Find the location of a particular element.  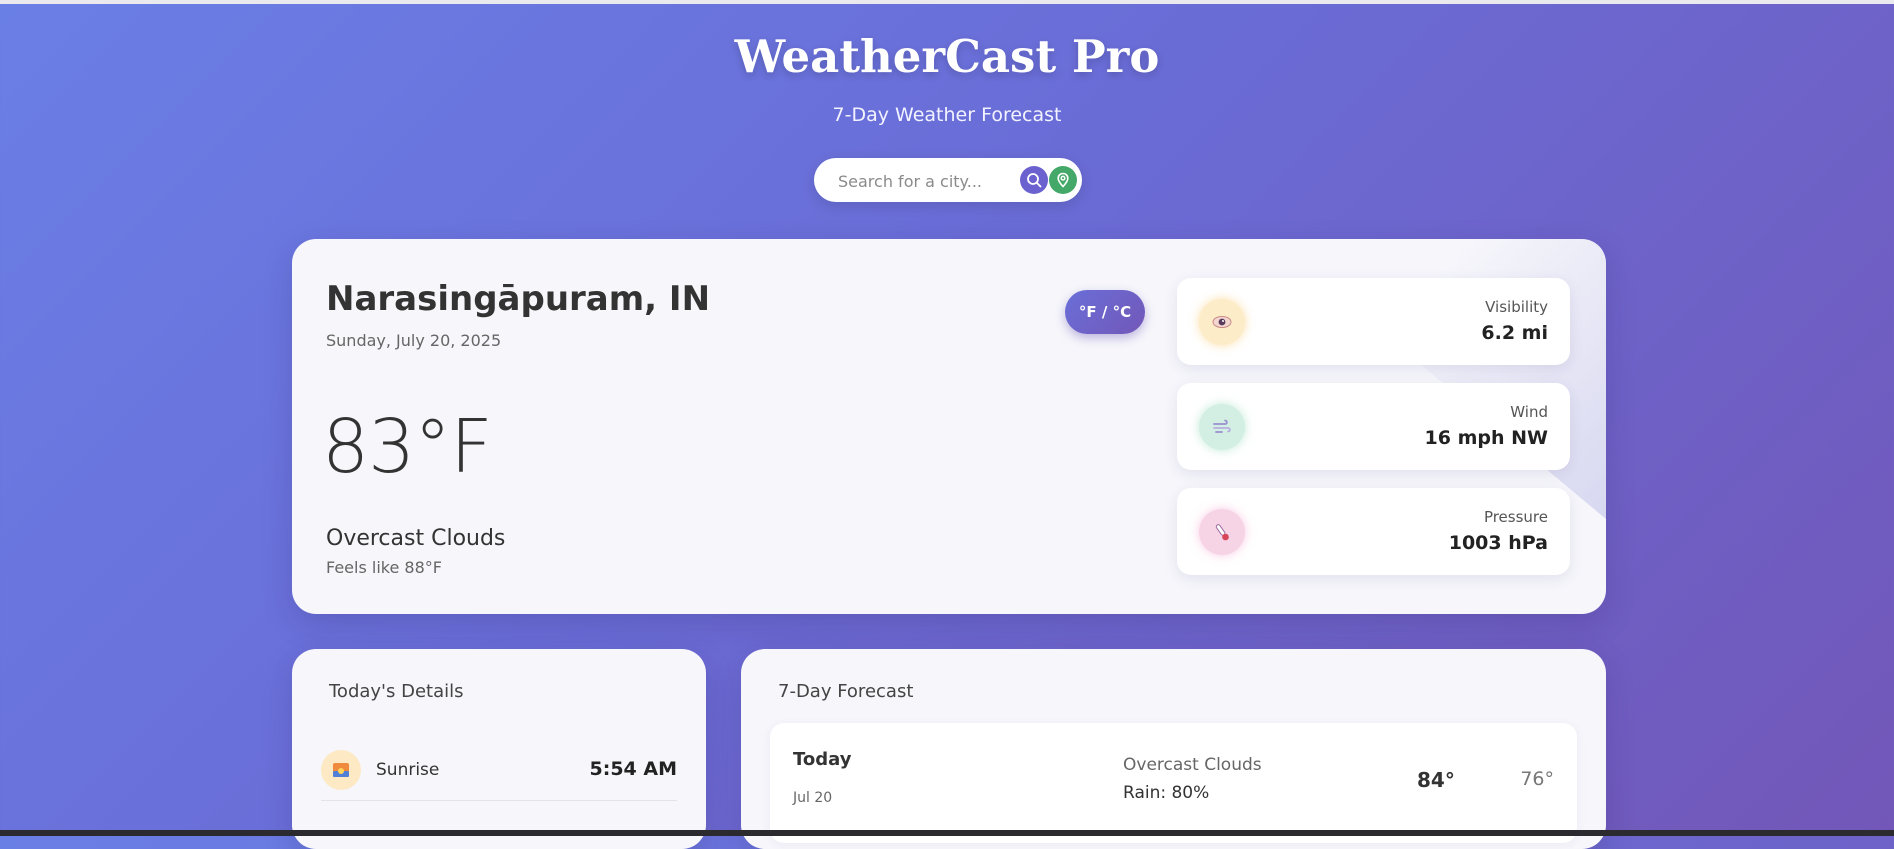

forecast-date: Jul 20 is located at coordinates (813, 798).